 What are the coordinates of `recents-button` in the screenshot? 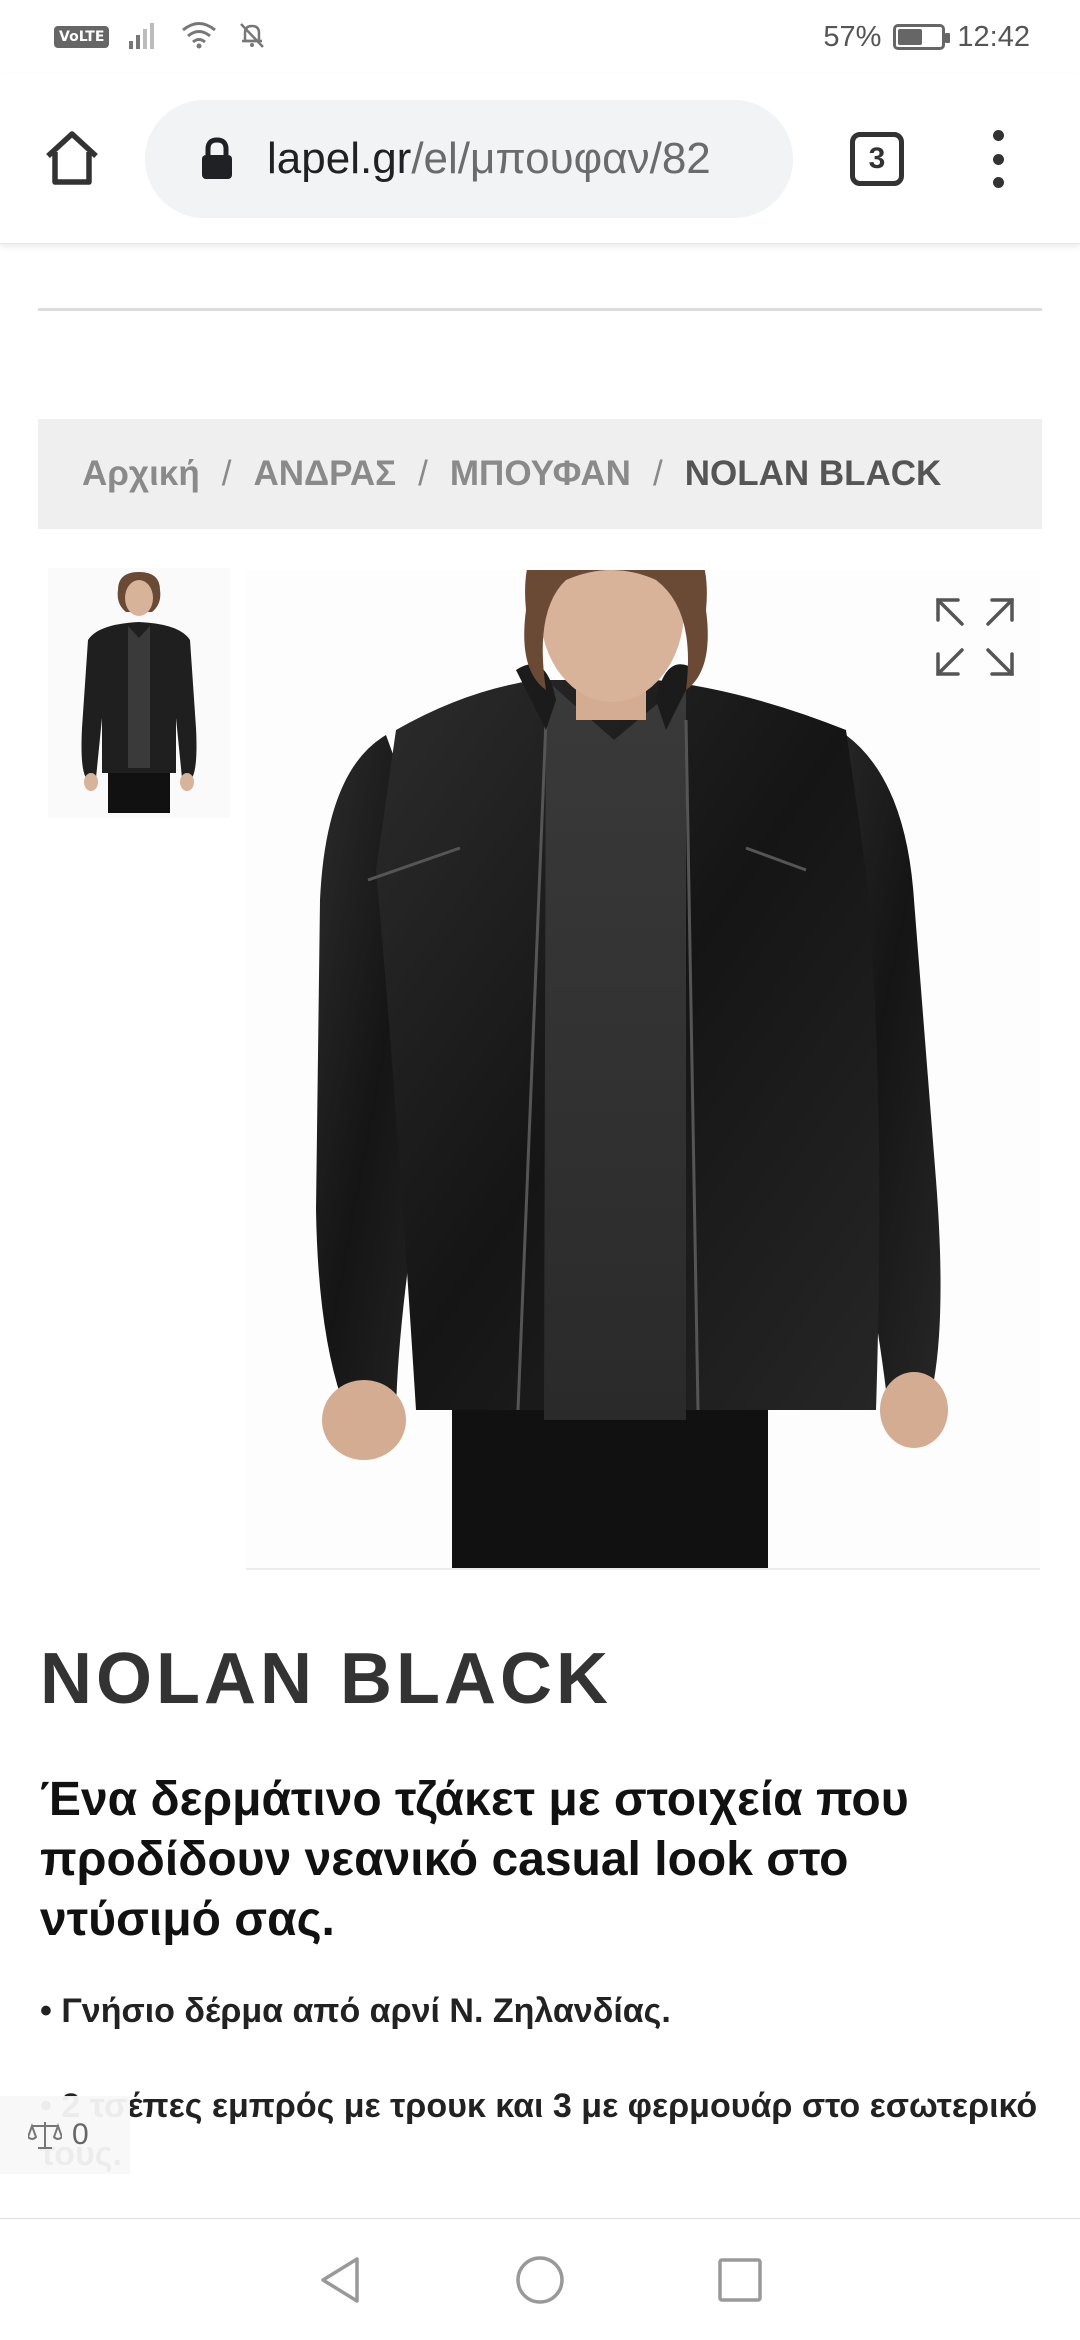 It's located at (740, 2280).